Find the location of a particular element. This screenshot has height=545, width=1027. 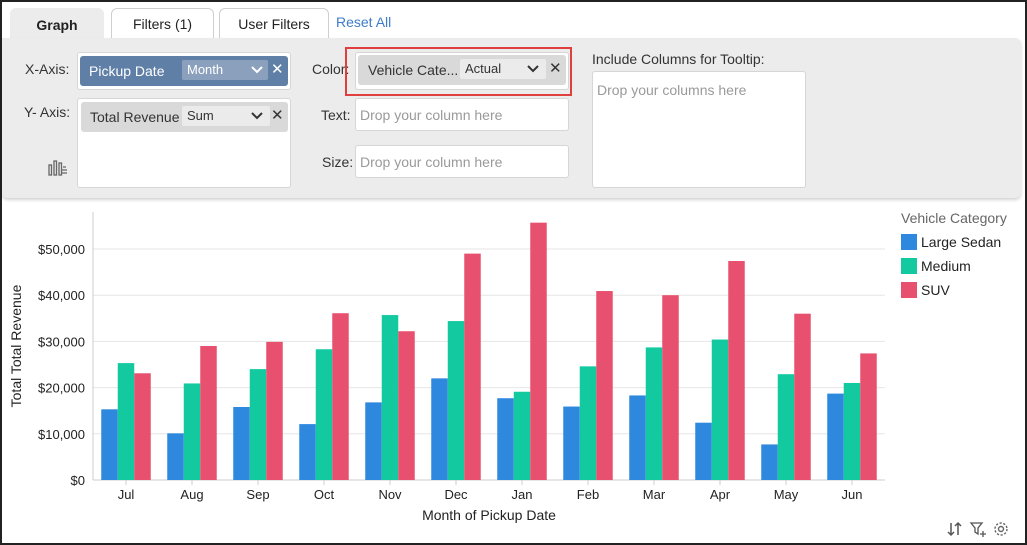

legend-label: SUV is located at coordinates (935, 290).